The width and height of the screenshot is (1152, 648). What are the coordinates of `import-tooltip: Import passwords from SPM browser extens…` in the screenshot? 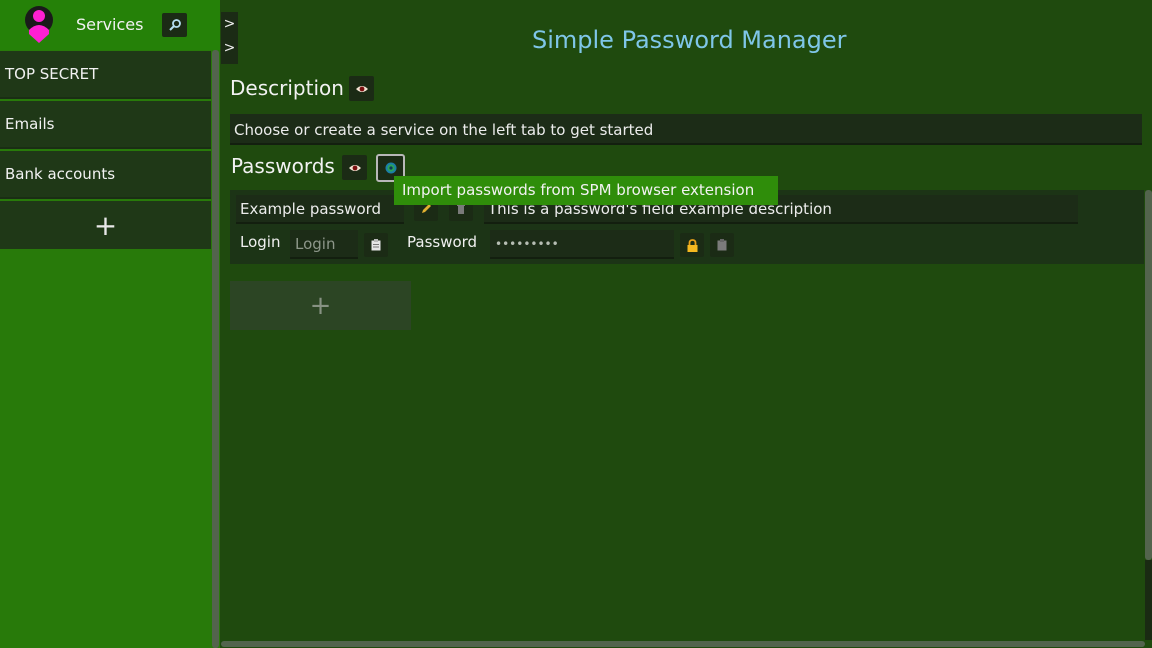 It's located at (586, 190).